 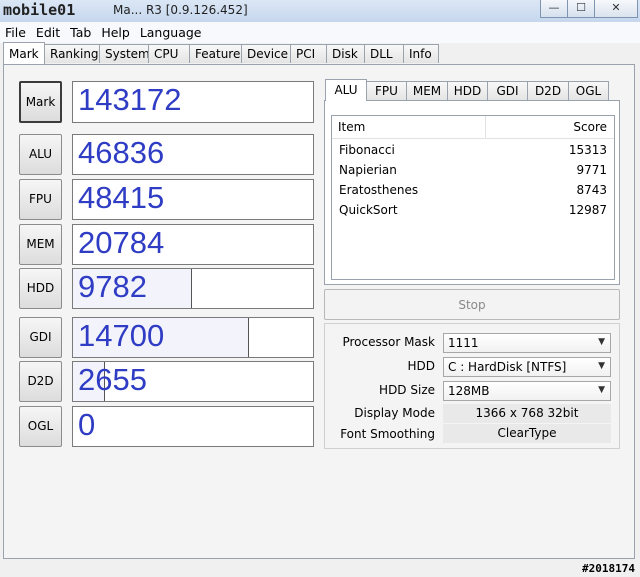 I want to click on hdd-value: C : HardDisk [NTFS], so click(x=507, y=367).